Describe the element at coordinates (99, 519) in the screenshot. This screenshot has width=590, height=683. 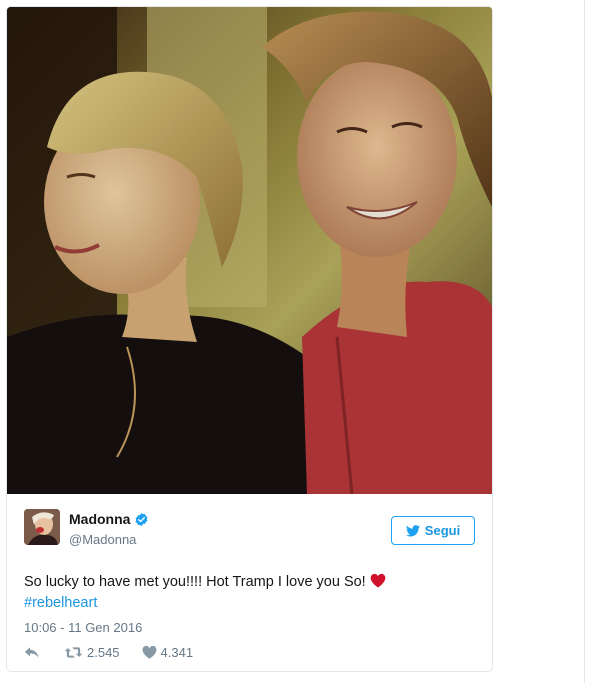
I see `display-name: Madonna` at that location.